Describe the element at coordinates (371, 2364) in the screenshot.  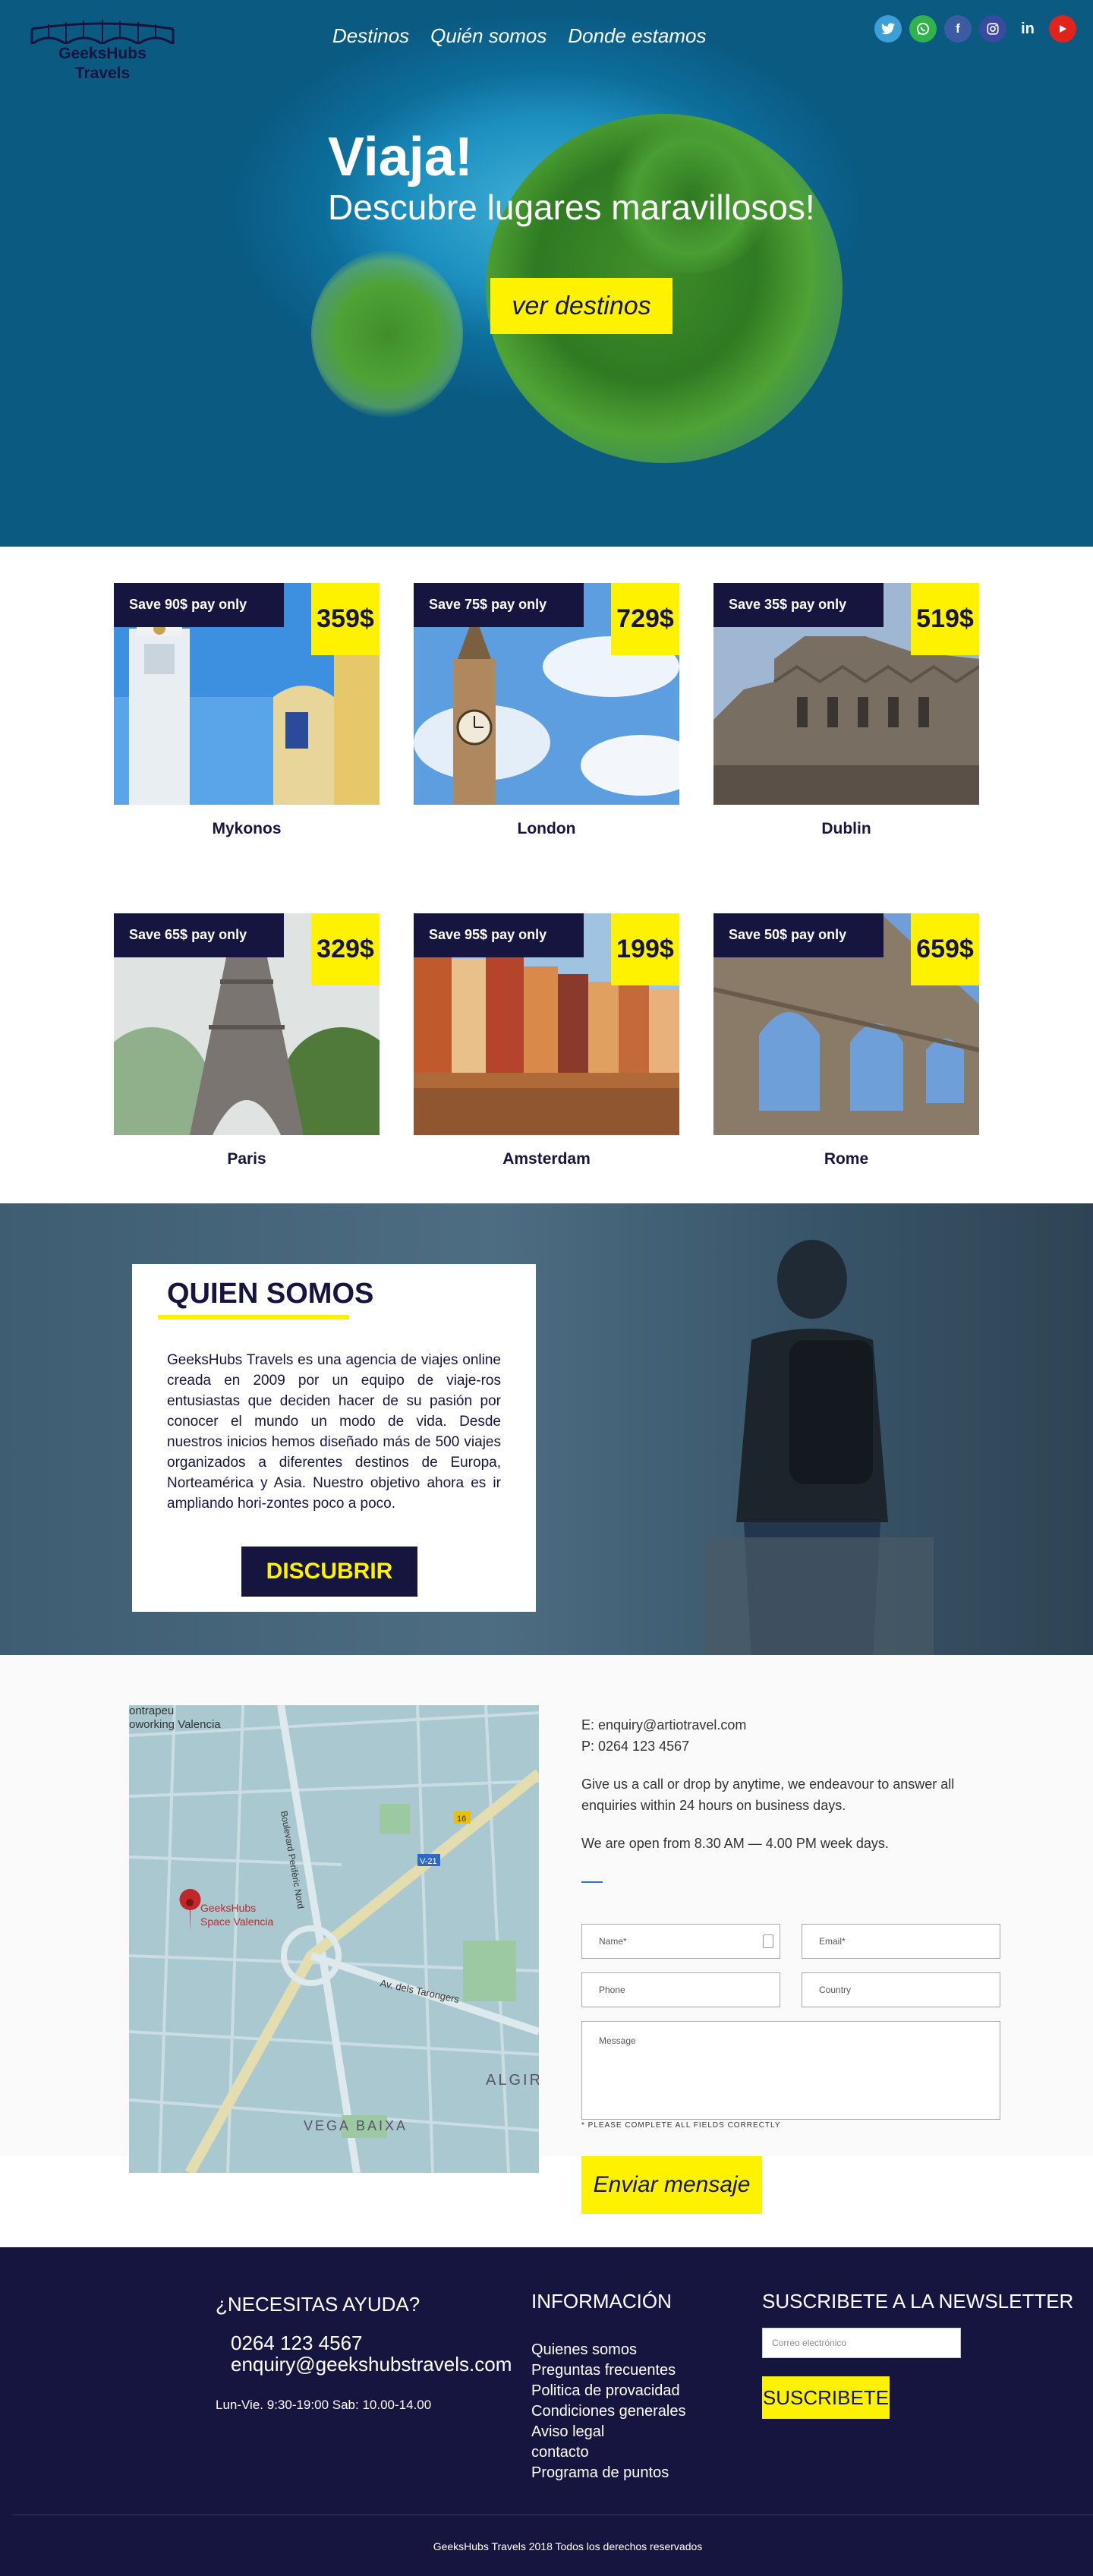
I see `help-email: enquiry@geekshubstravels.com` at that location.